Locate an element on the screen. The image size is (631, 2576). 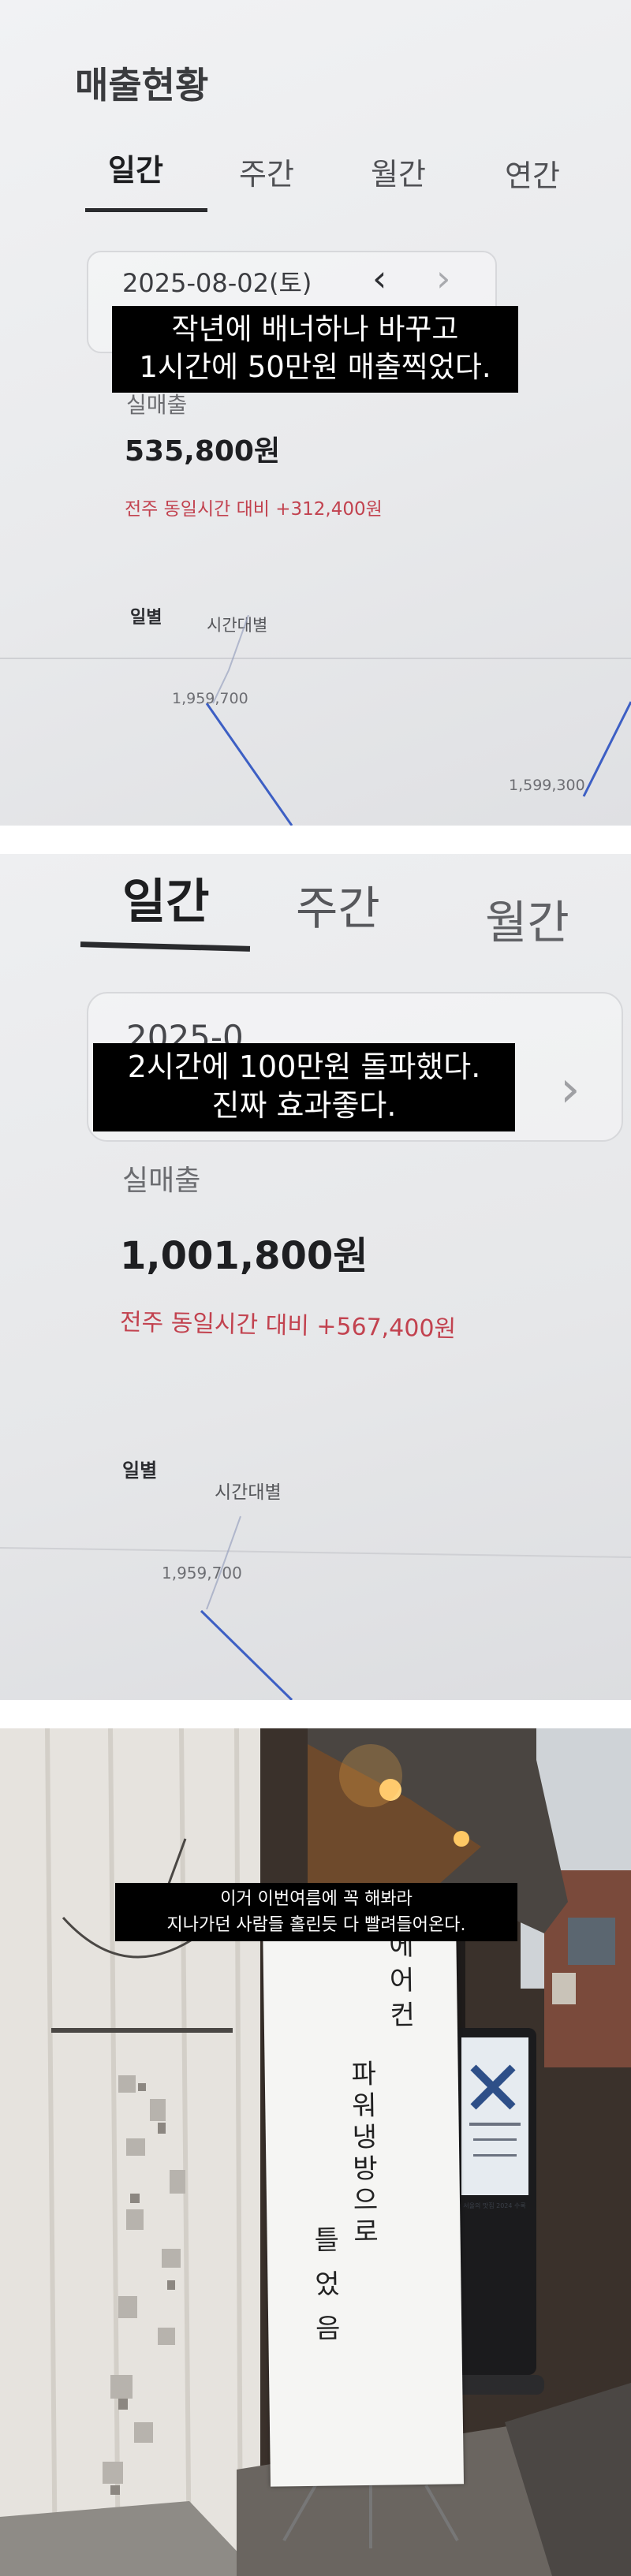
caption-line: 지나가던 사람들 홀린듯 다 빨려들어온다. is located at coordinates (316, 1925).